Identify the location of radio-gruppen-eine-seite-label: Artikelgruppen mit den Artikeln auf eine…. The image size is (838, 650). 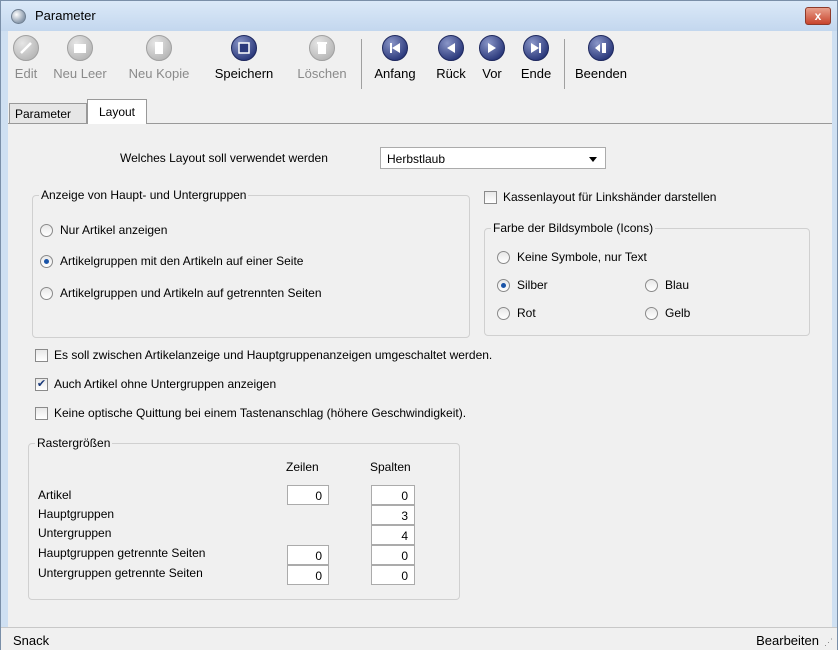
(182, 261).